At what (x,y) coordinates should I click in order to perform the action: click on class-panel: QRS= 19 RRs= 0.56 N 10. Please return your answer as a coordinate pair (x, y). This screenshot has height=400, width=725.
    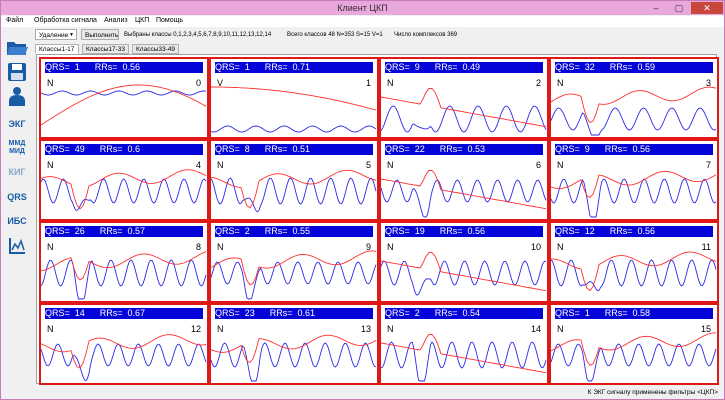
    Looking at the image, I should click on (464, 262).